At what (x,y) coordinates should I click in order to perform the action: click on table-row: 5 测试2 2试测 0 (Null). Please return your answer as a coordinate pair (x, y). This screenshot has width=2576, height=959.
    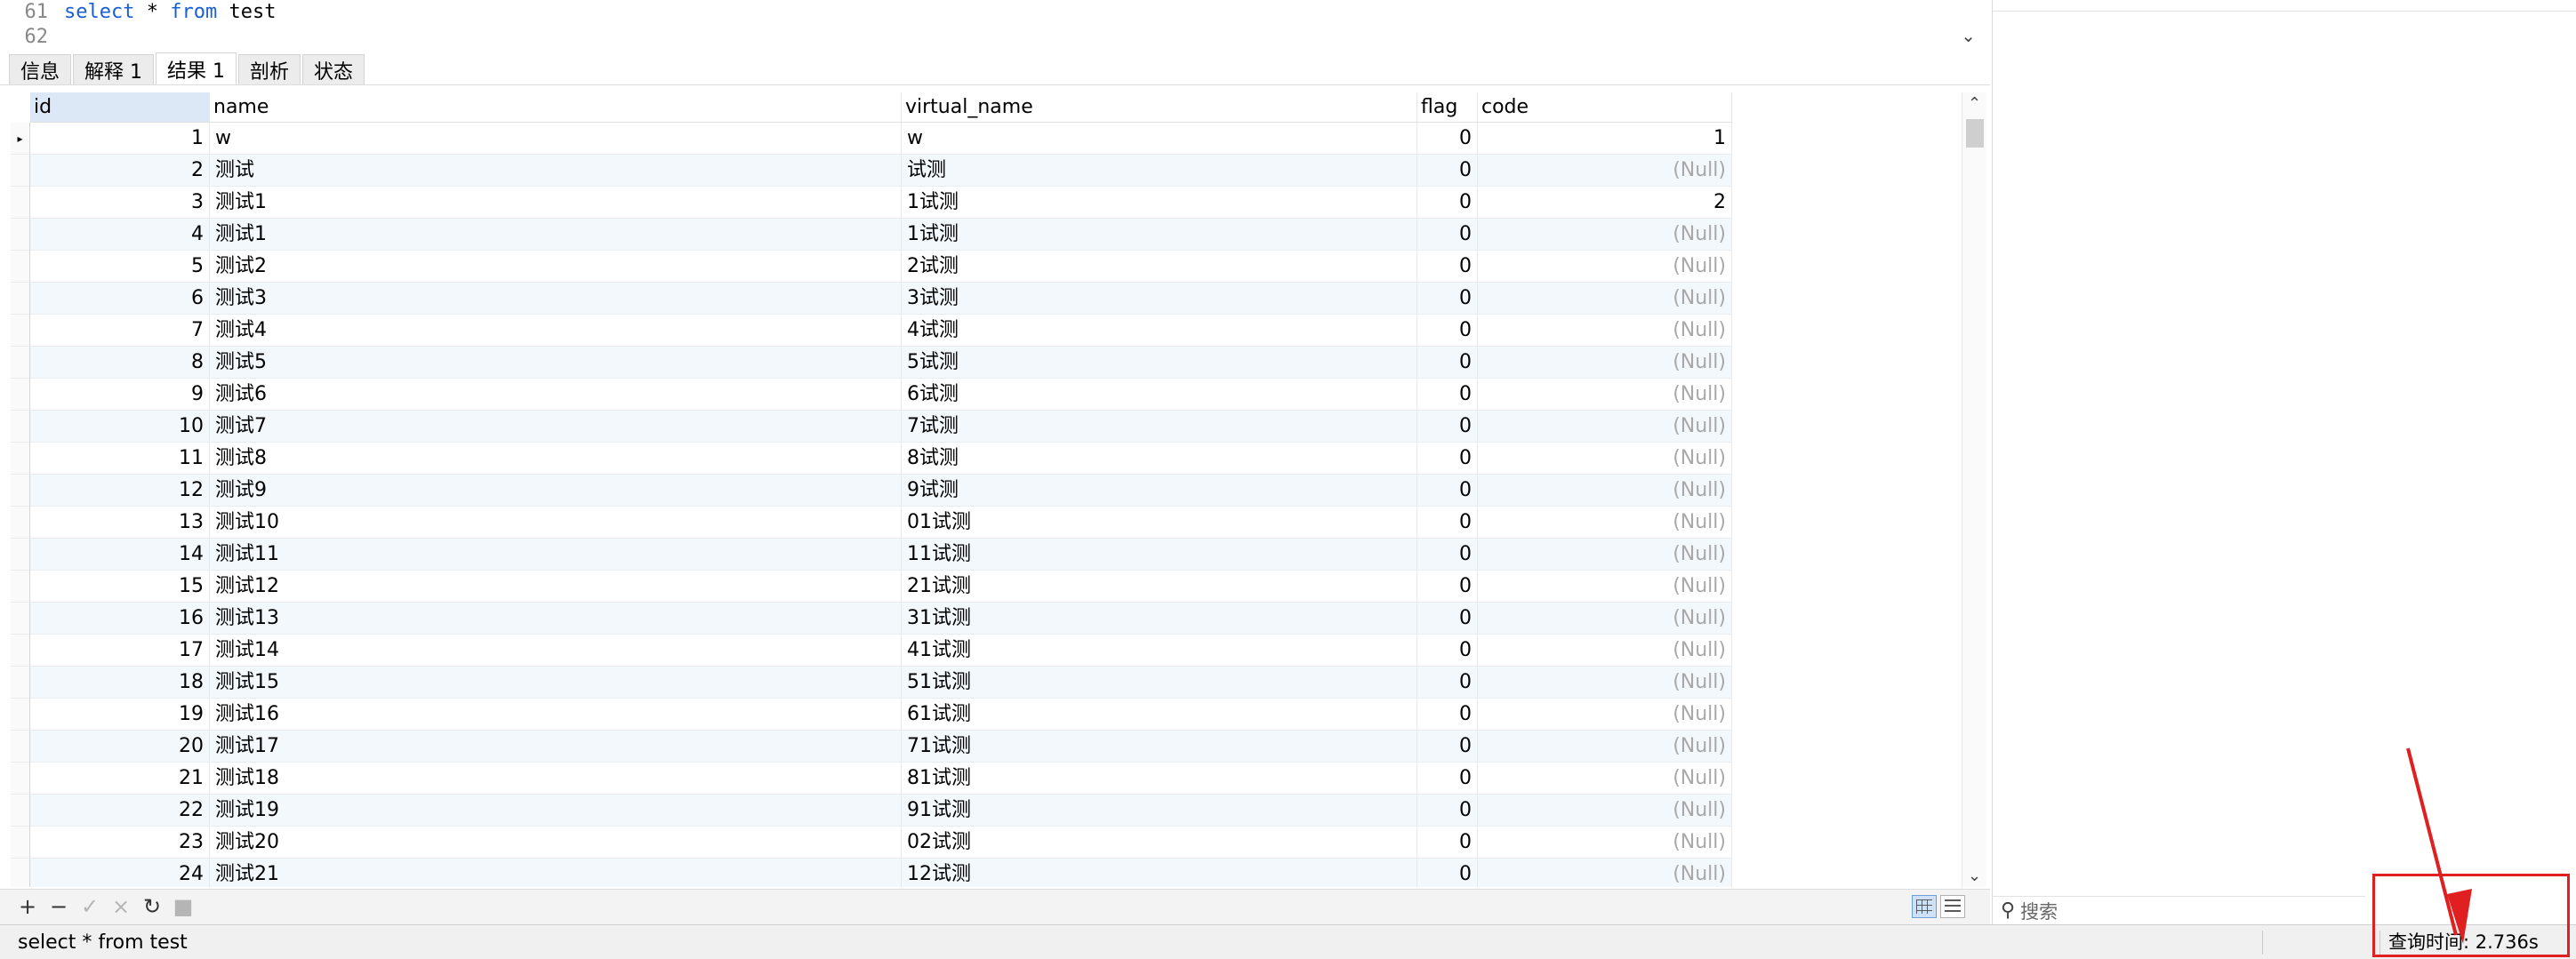
    Looking at the image, I should click on (871, 267).